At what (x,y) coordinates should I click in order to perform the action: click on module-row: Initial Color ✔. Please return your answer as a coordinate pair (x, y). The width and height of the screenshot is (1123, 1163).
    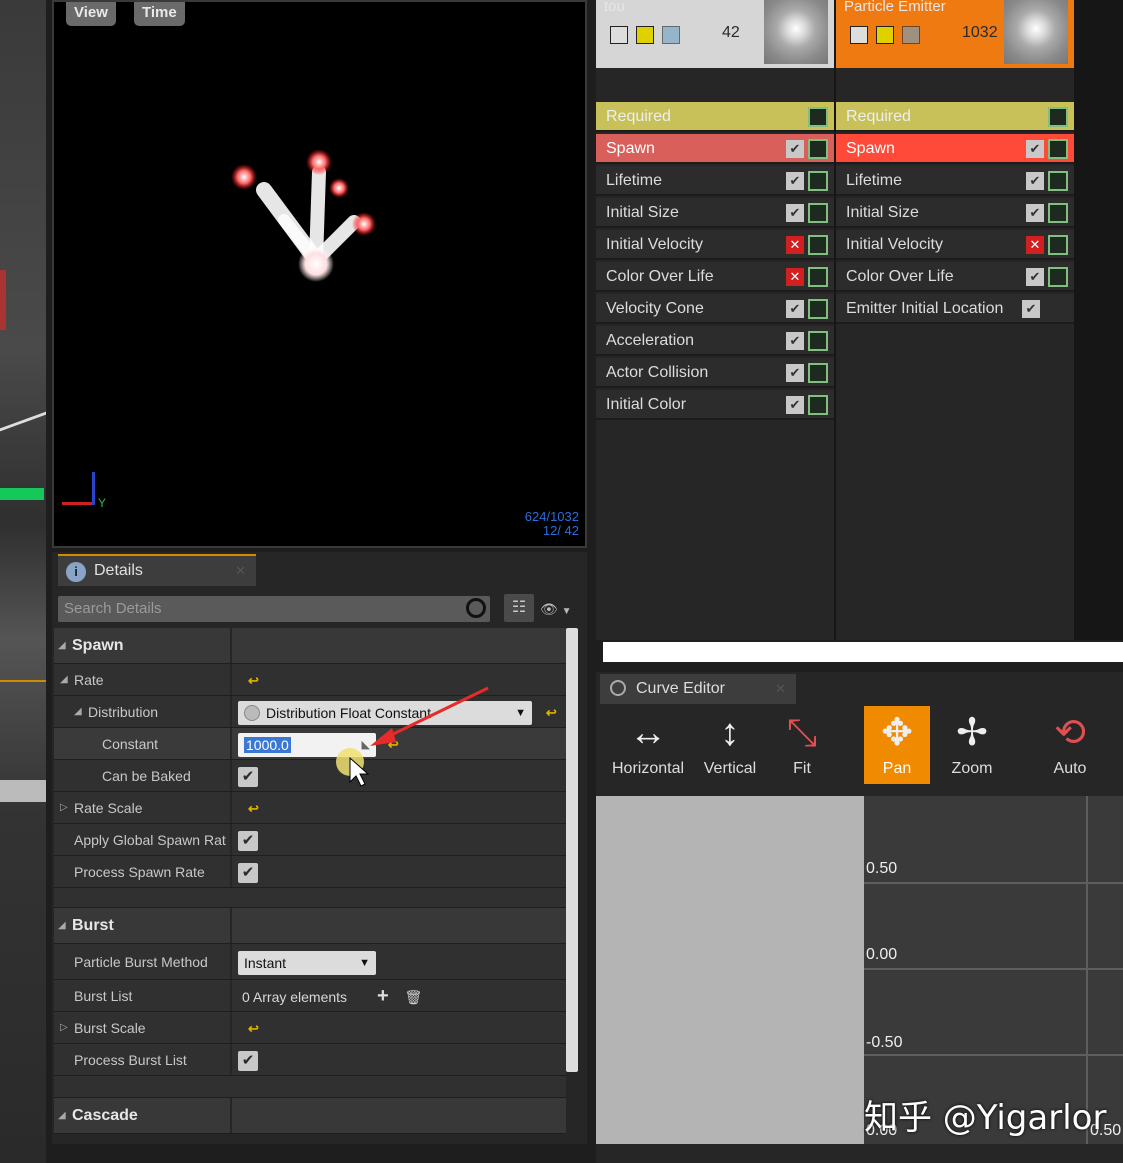
    Looking at the image, I should click on (715, 405).